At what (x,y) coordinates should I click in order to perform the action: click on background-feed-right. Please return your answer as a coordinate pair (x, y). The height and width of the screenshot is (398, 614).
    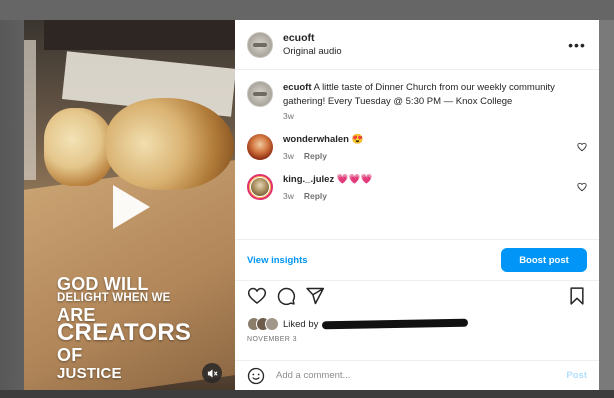
    Looking at the image, I should click on (606, 205).